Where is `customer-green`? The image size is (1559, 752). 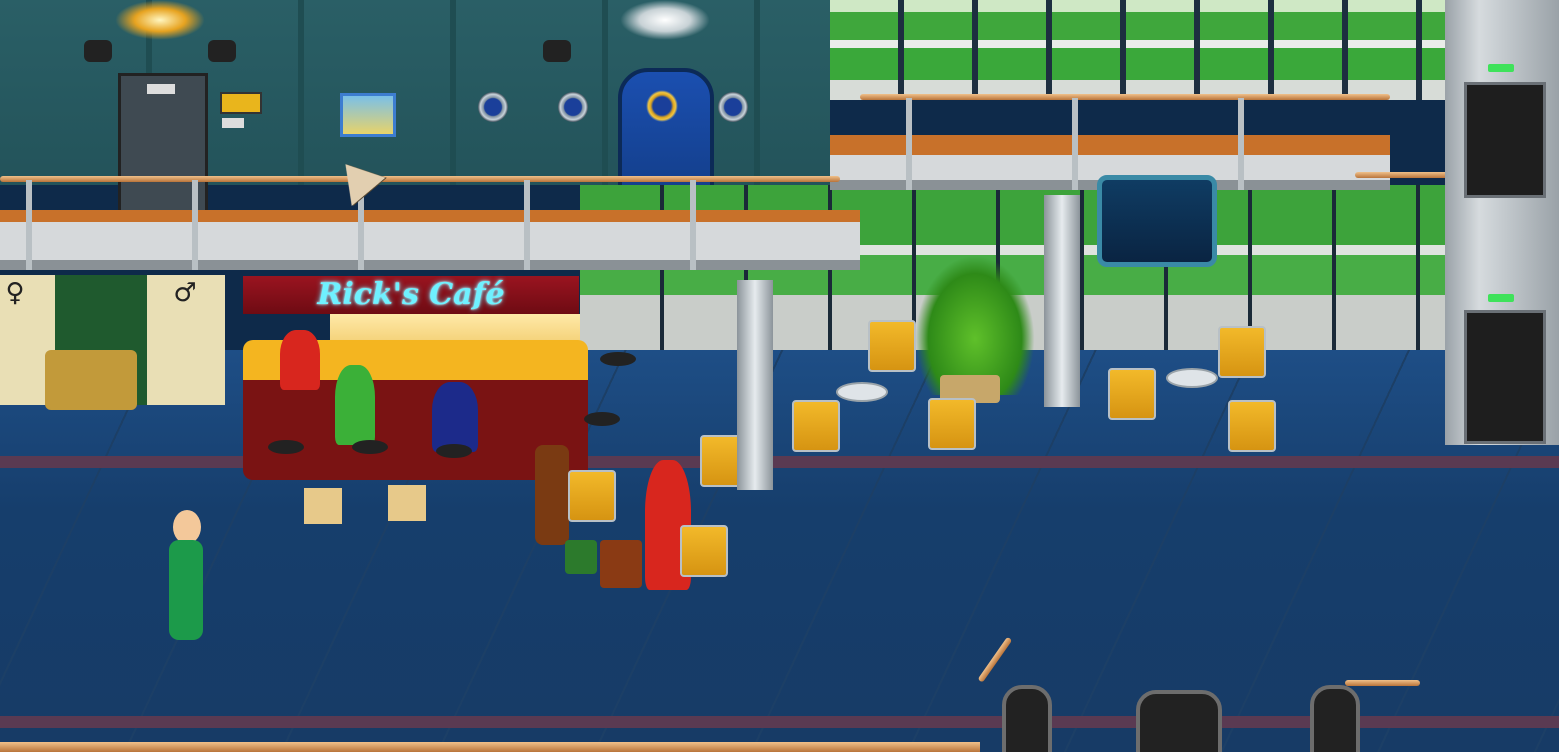 customer-green is located at coordinates (355, 405).